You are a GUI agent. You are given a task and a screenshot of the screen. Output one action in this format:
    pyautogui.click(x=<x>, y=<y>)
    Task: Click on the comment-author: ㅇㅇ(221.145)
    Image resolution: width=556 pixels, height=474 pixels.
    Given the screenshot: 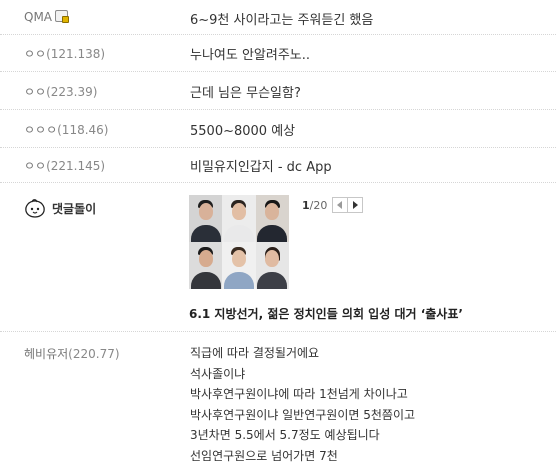 What is the action you would take?
    pyautogui.click(x=64, y=165)
    